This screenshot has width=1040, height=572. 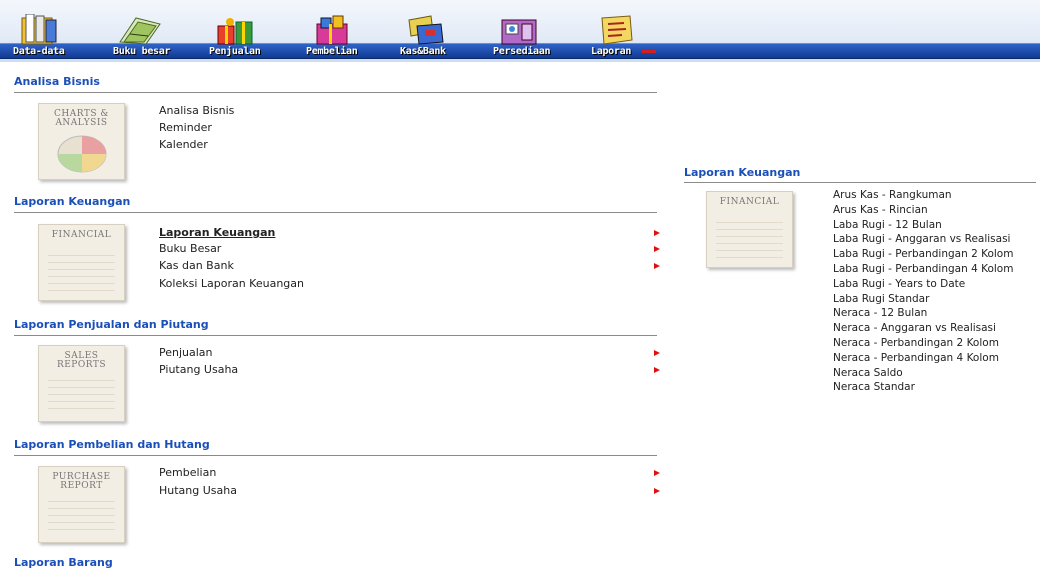 I want to click on thumbnail-caption: SALES REPORTS, so click(x=81, y=360).